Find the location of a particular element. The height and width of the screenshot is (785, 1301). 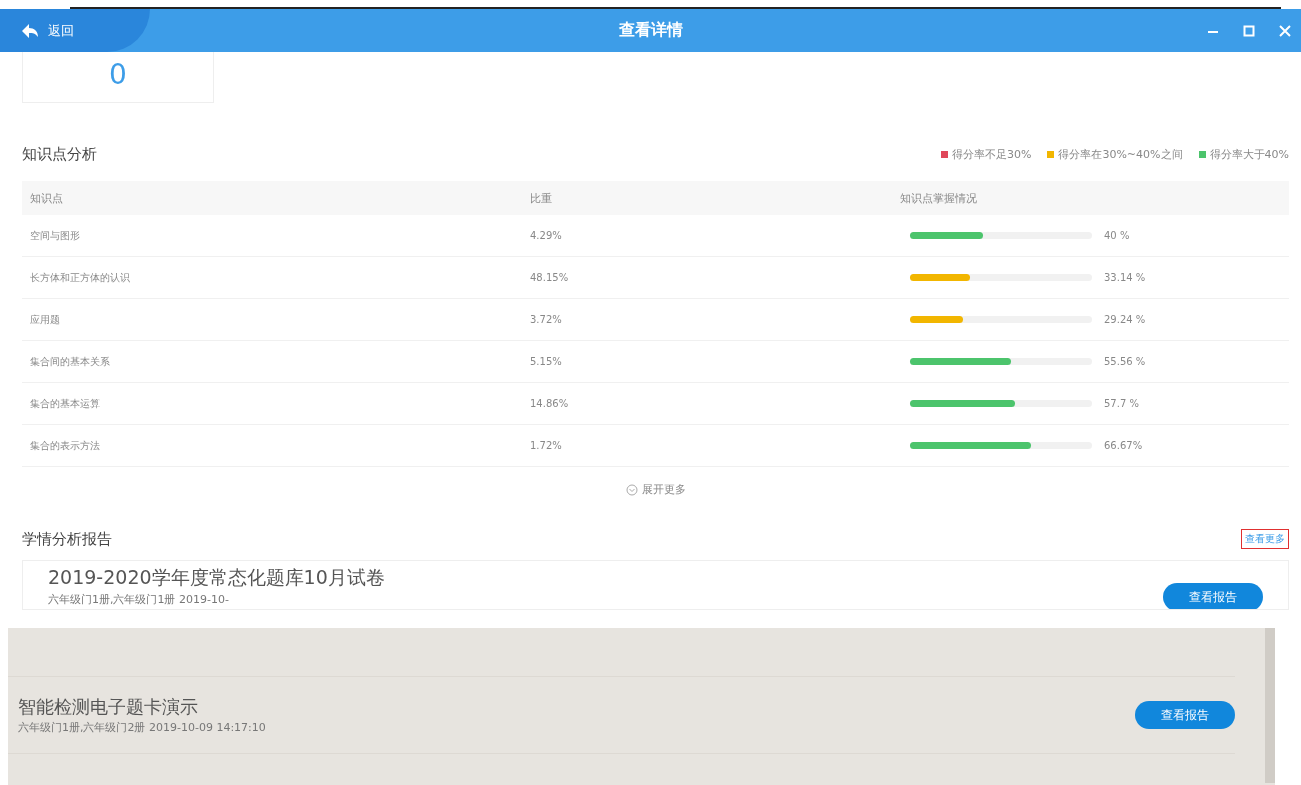

table-cell-text: 集合的基本运算 is located at coordinates (65, 403).